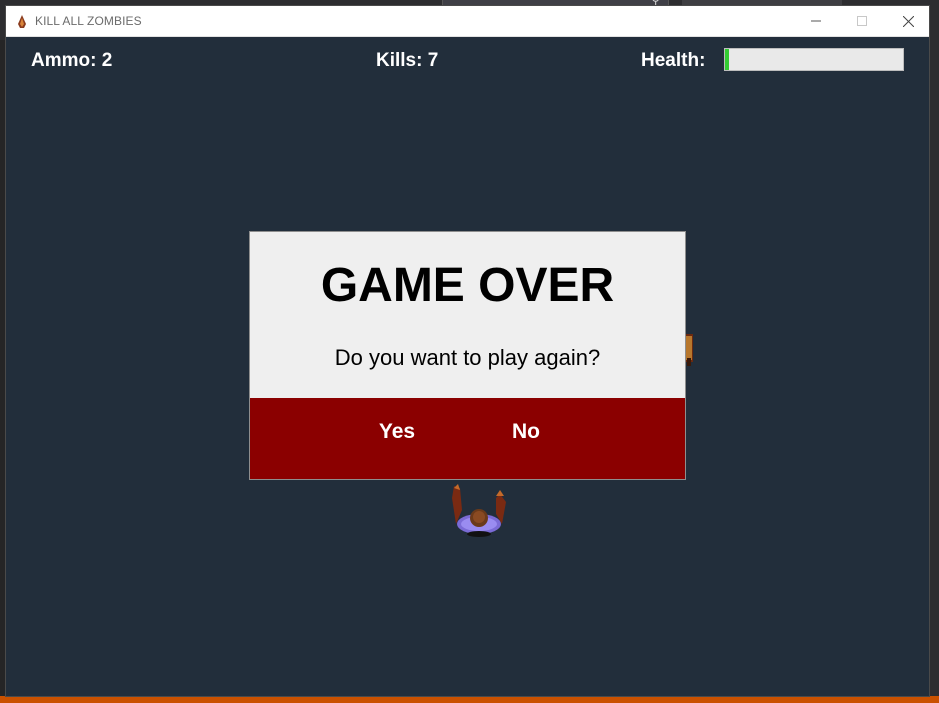 The image size is (939, 703). Describe the element at coordinates (467, 438) in the screenshot. I see `dialog-button-bar: Yes No` at that location.